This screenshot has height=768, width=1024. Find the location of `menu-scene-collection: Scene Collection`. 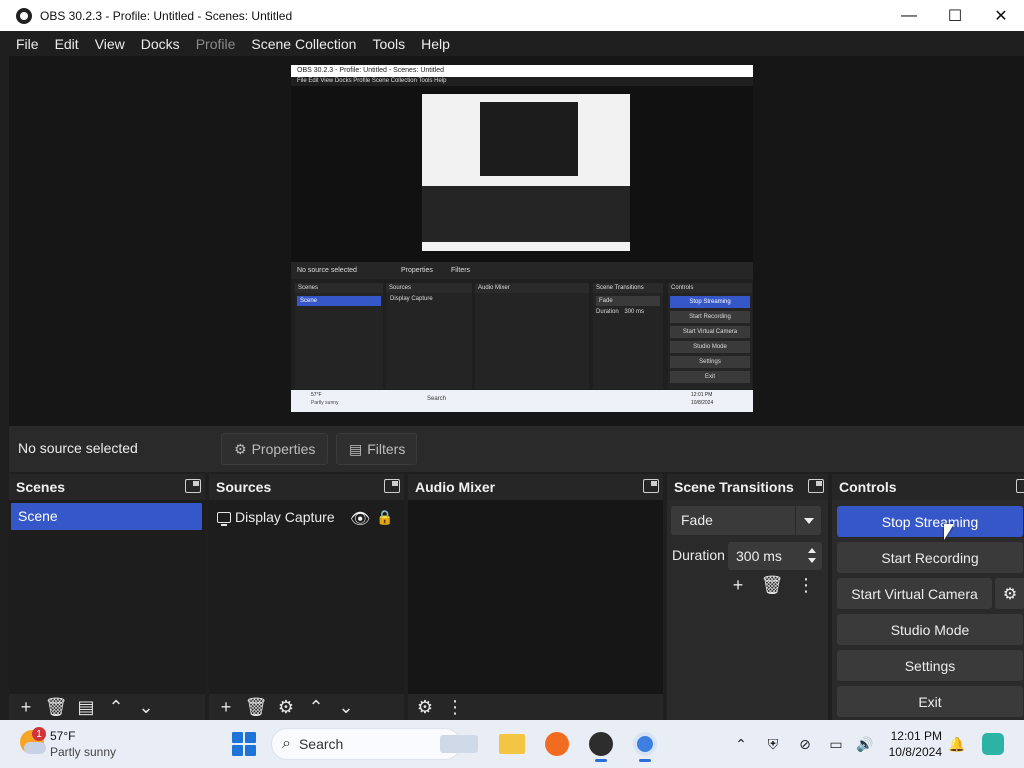

menu-scene-collection: Scene Collection is located at coordinates (303, 44).